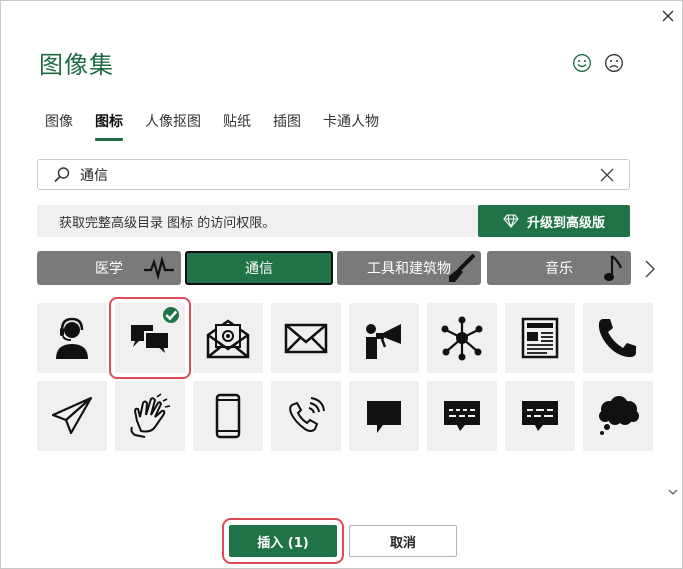 The height and width of the screenshot is (569, 683). I want to click on music-note-icon, so click(613, 268).